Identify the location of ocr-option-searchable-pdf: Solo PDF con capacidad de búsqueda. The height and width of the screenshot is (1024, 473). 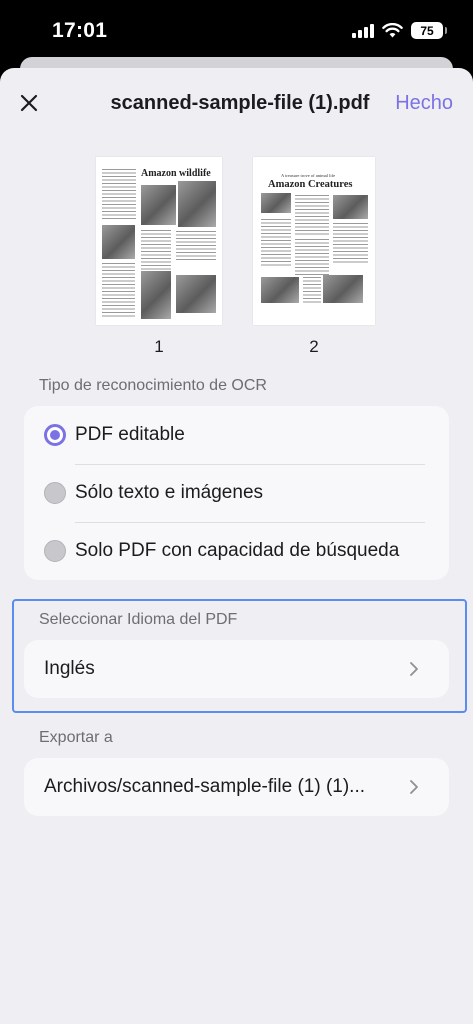
(236, 551).